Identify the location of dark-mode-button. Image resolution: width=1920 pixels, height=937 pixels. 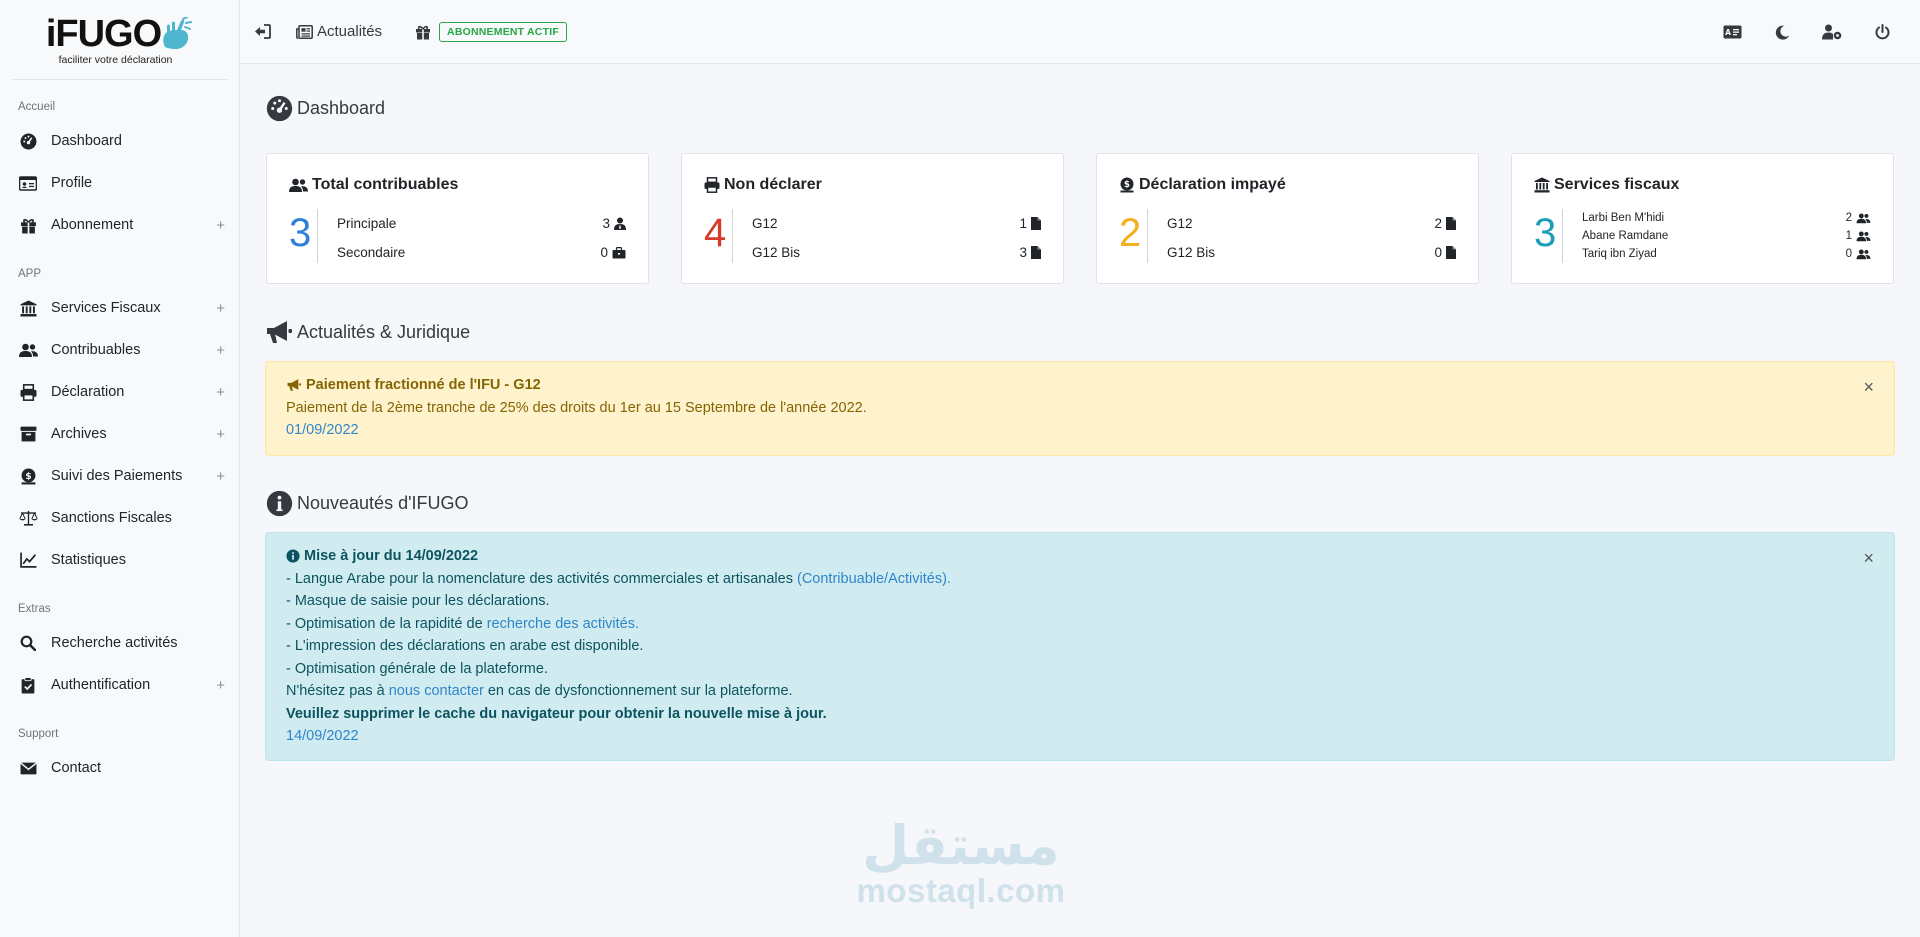
(1782, 32).